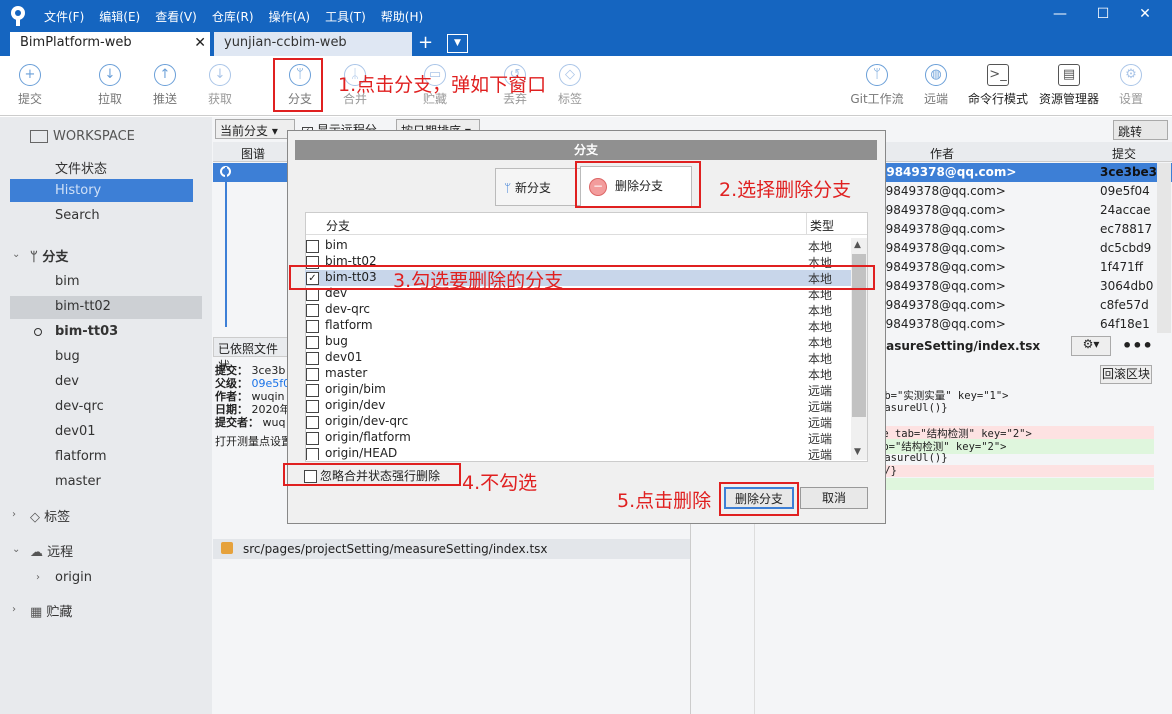 The width and height of the screenshot is (1172, 714). Describe the element at coordinates (165, 75) in the screenshot. I see `arrow-up-icon: ↑` at that location.